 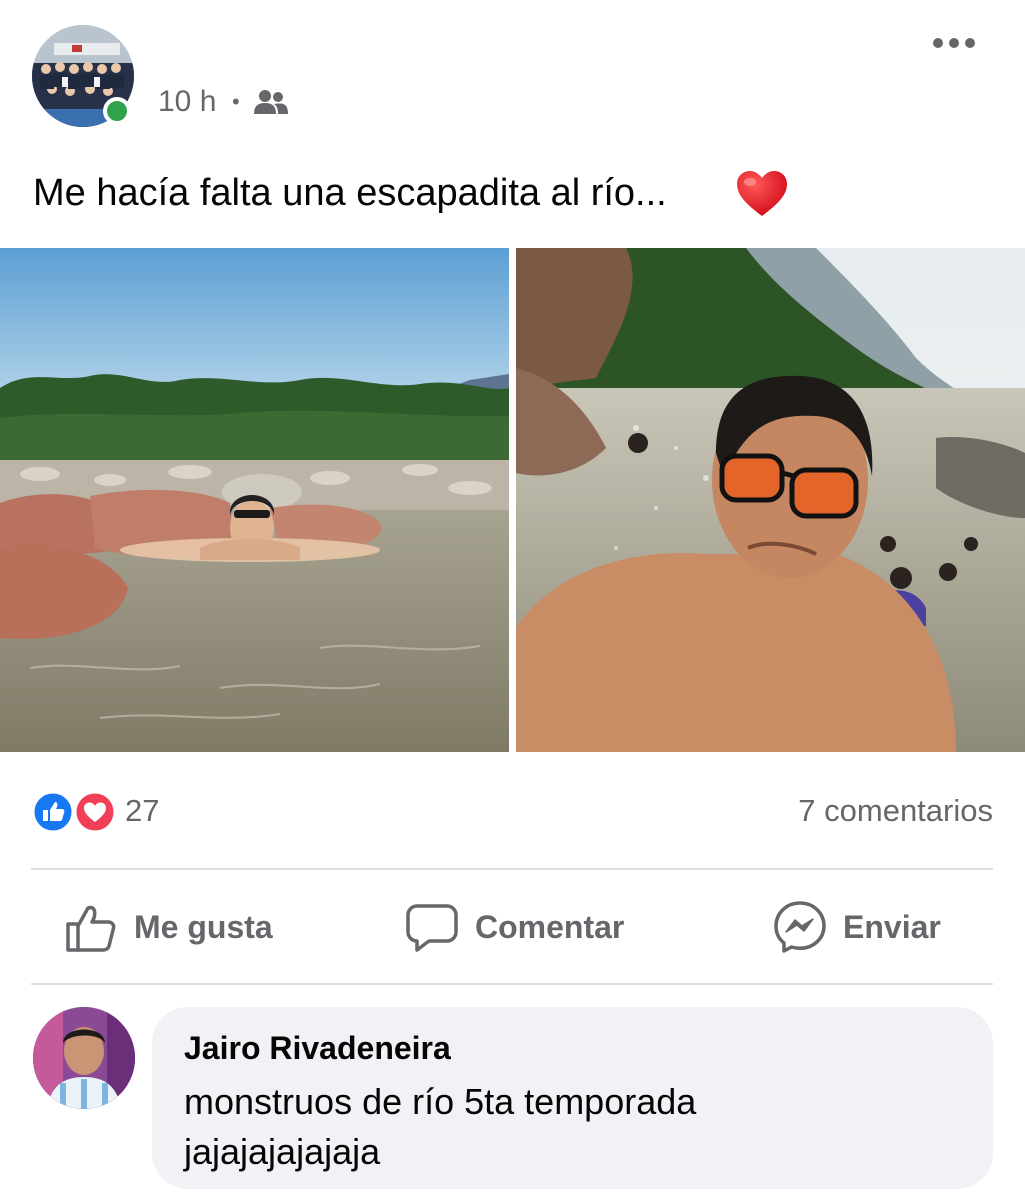 I want to click on commenter-photo, so click(x=84, y=1058).